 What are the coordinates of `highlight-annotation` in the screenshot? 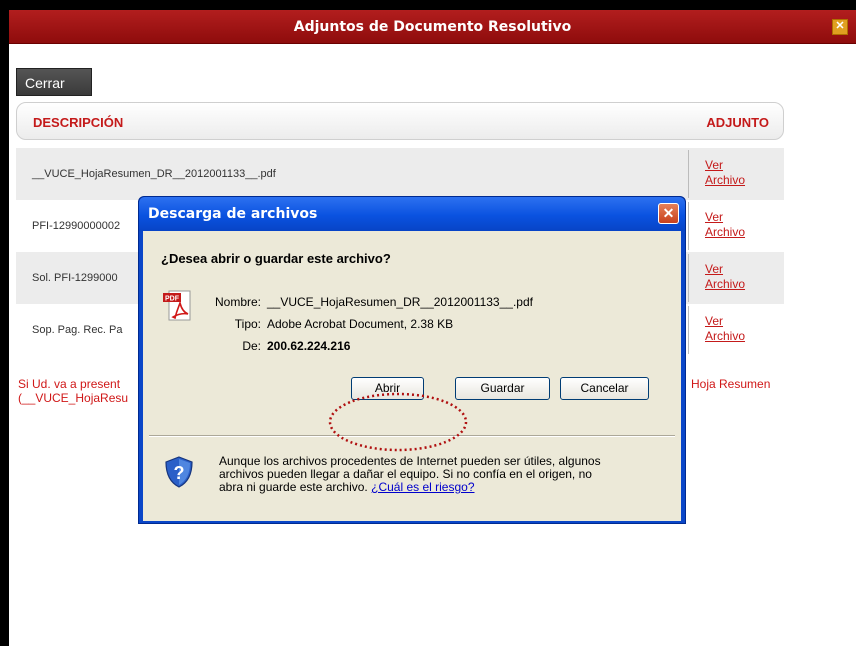 It's located at (398, 422).